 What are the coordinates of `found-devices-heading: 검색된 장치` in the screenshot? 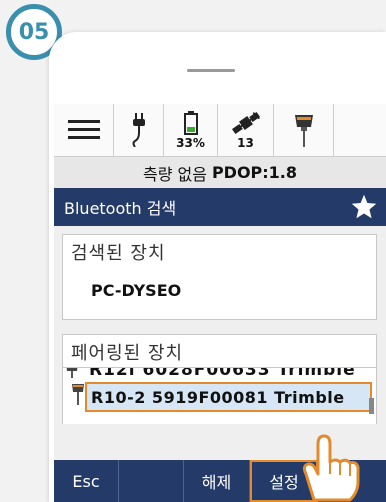 It's located at (118, 253).